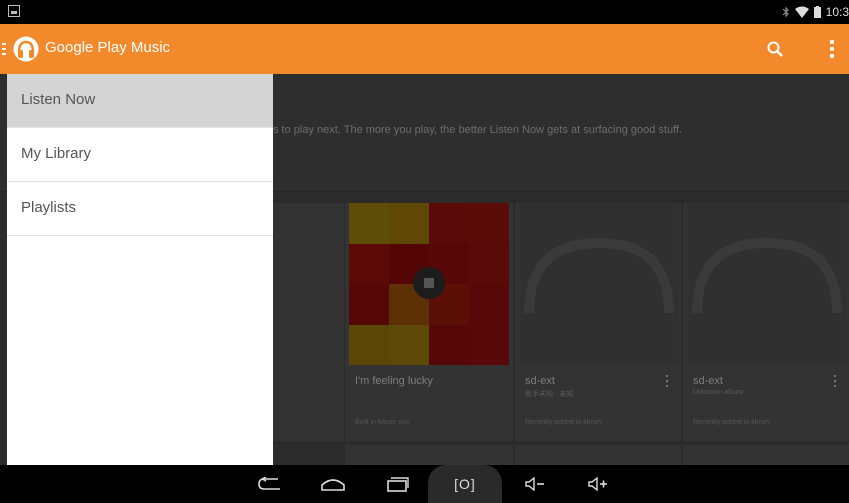  I want to click on volume-down-icon, so click(535, 484).